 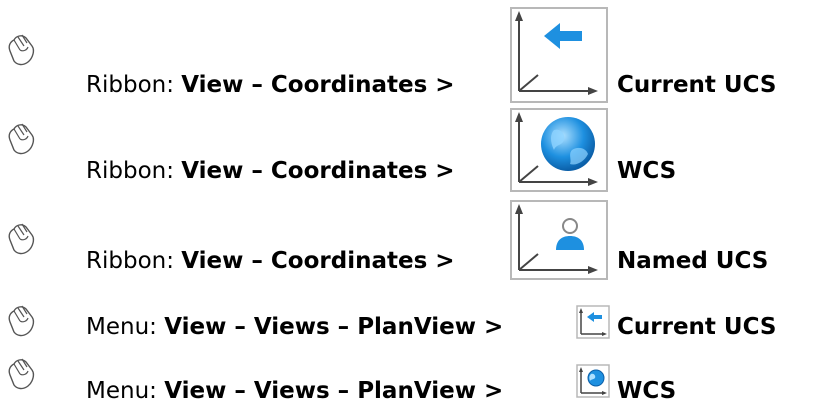 I want to click on ucs-current-large-icon, so click(x=559, y=55).